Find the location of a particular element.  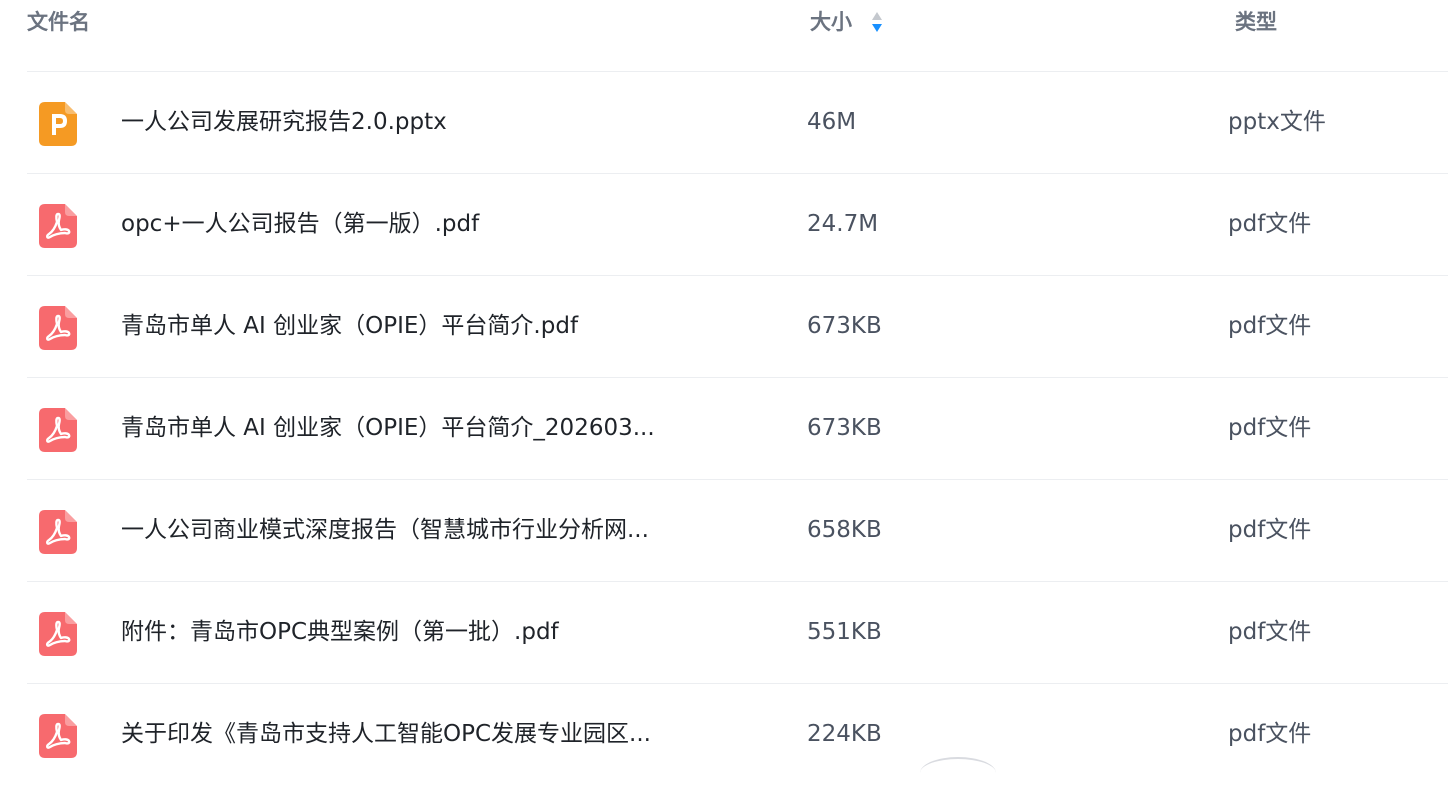

file-name: opc+一人公司报告（第一版）.pdf is located at coordinates (300, 224).